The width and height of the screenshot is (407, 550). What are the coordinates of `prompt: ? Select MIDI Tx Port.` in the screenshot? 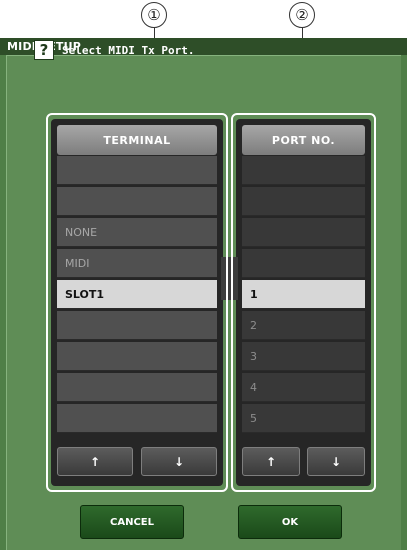 It's located at (114, 50).